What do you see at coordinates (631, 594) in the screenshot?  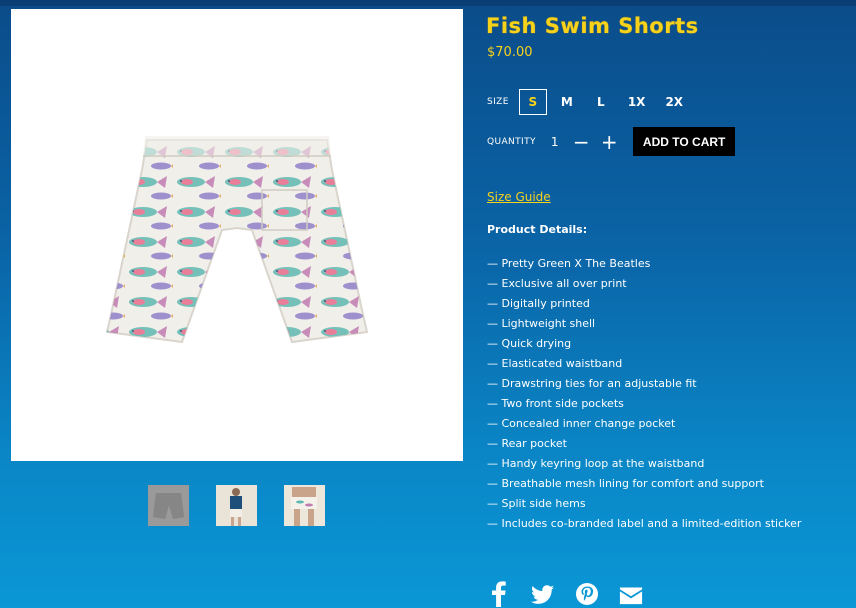 I see `email-icon` at bounding box center [631, 594].